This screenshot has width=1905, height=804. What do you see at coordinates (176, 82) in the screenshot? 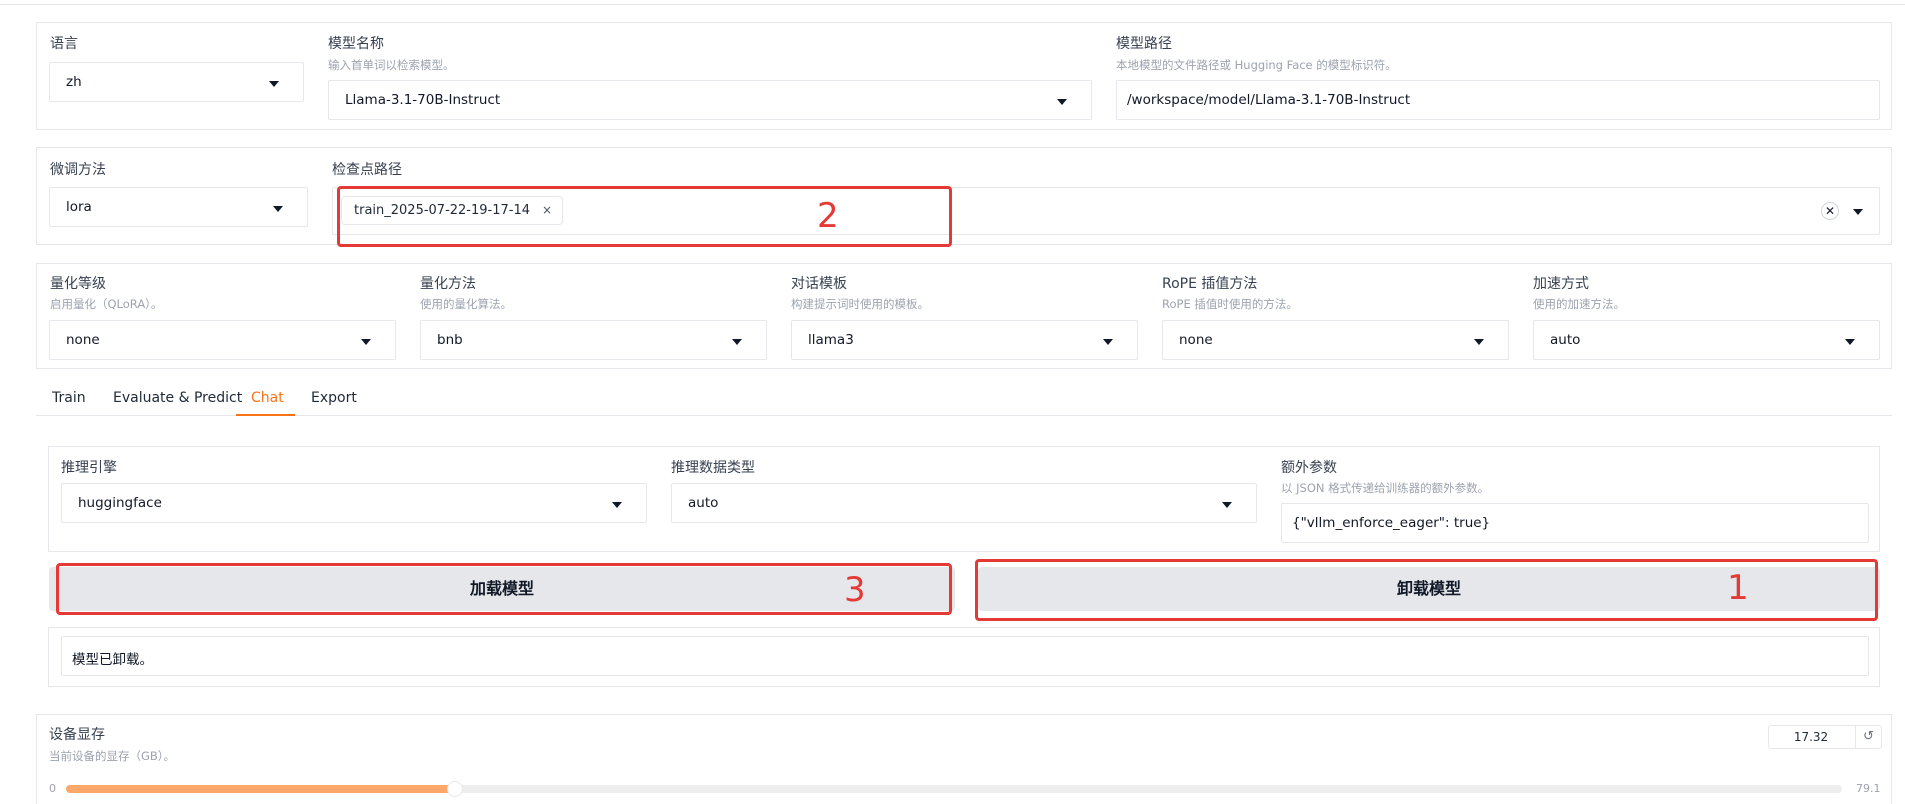
I see `language-dropdown: zh` at bounding box center [176, 82].